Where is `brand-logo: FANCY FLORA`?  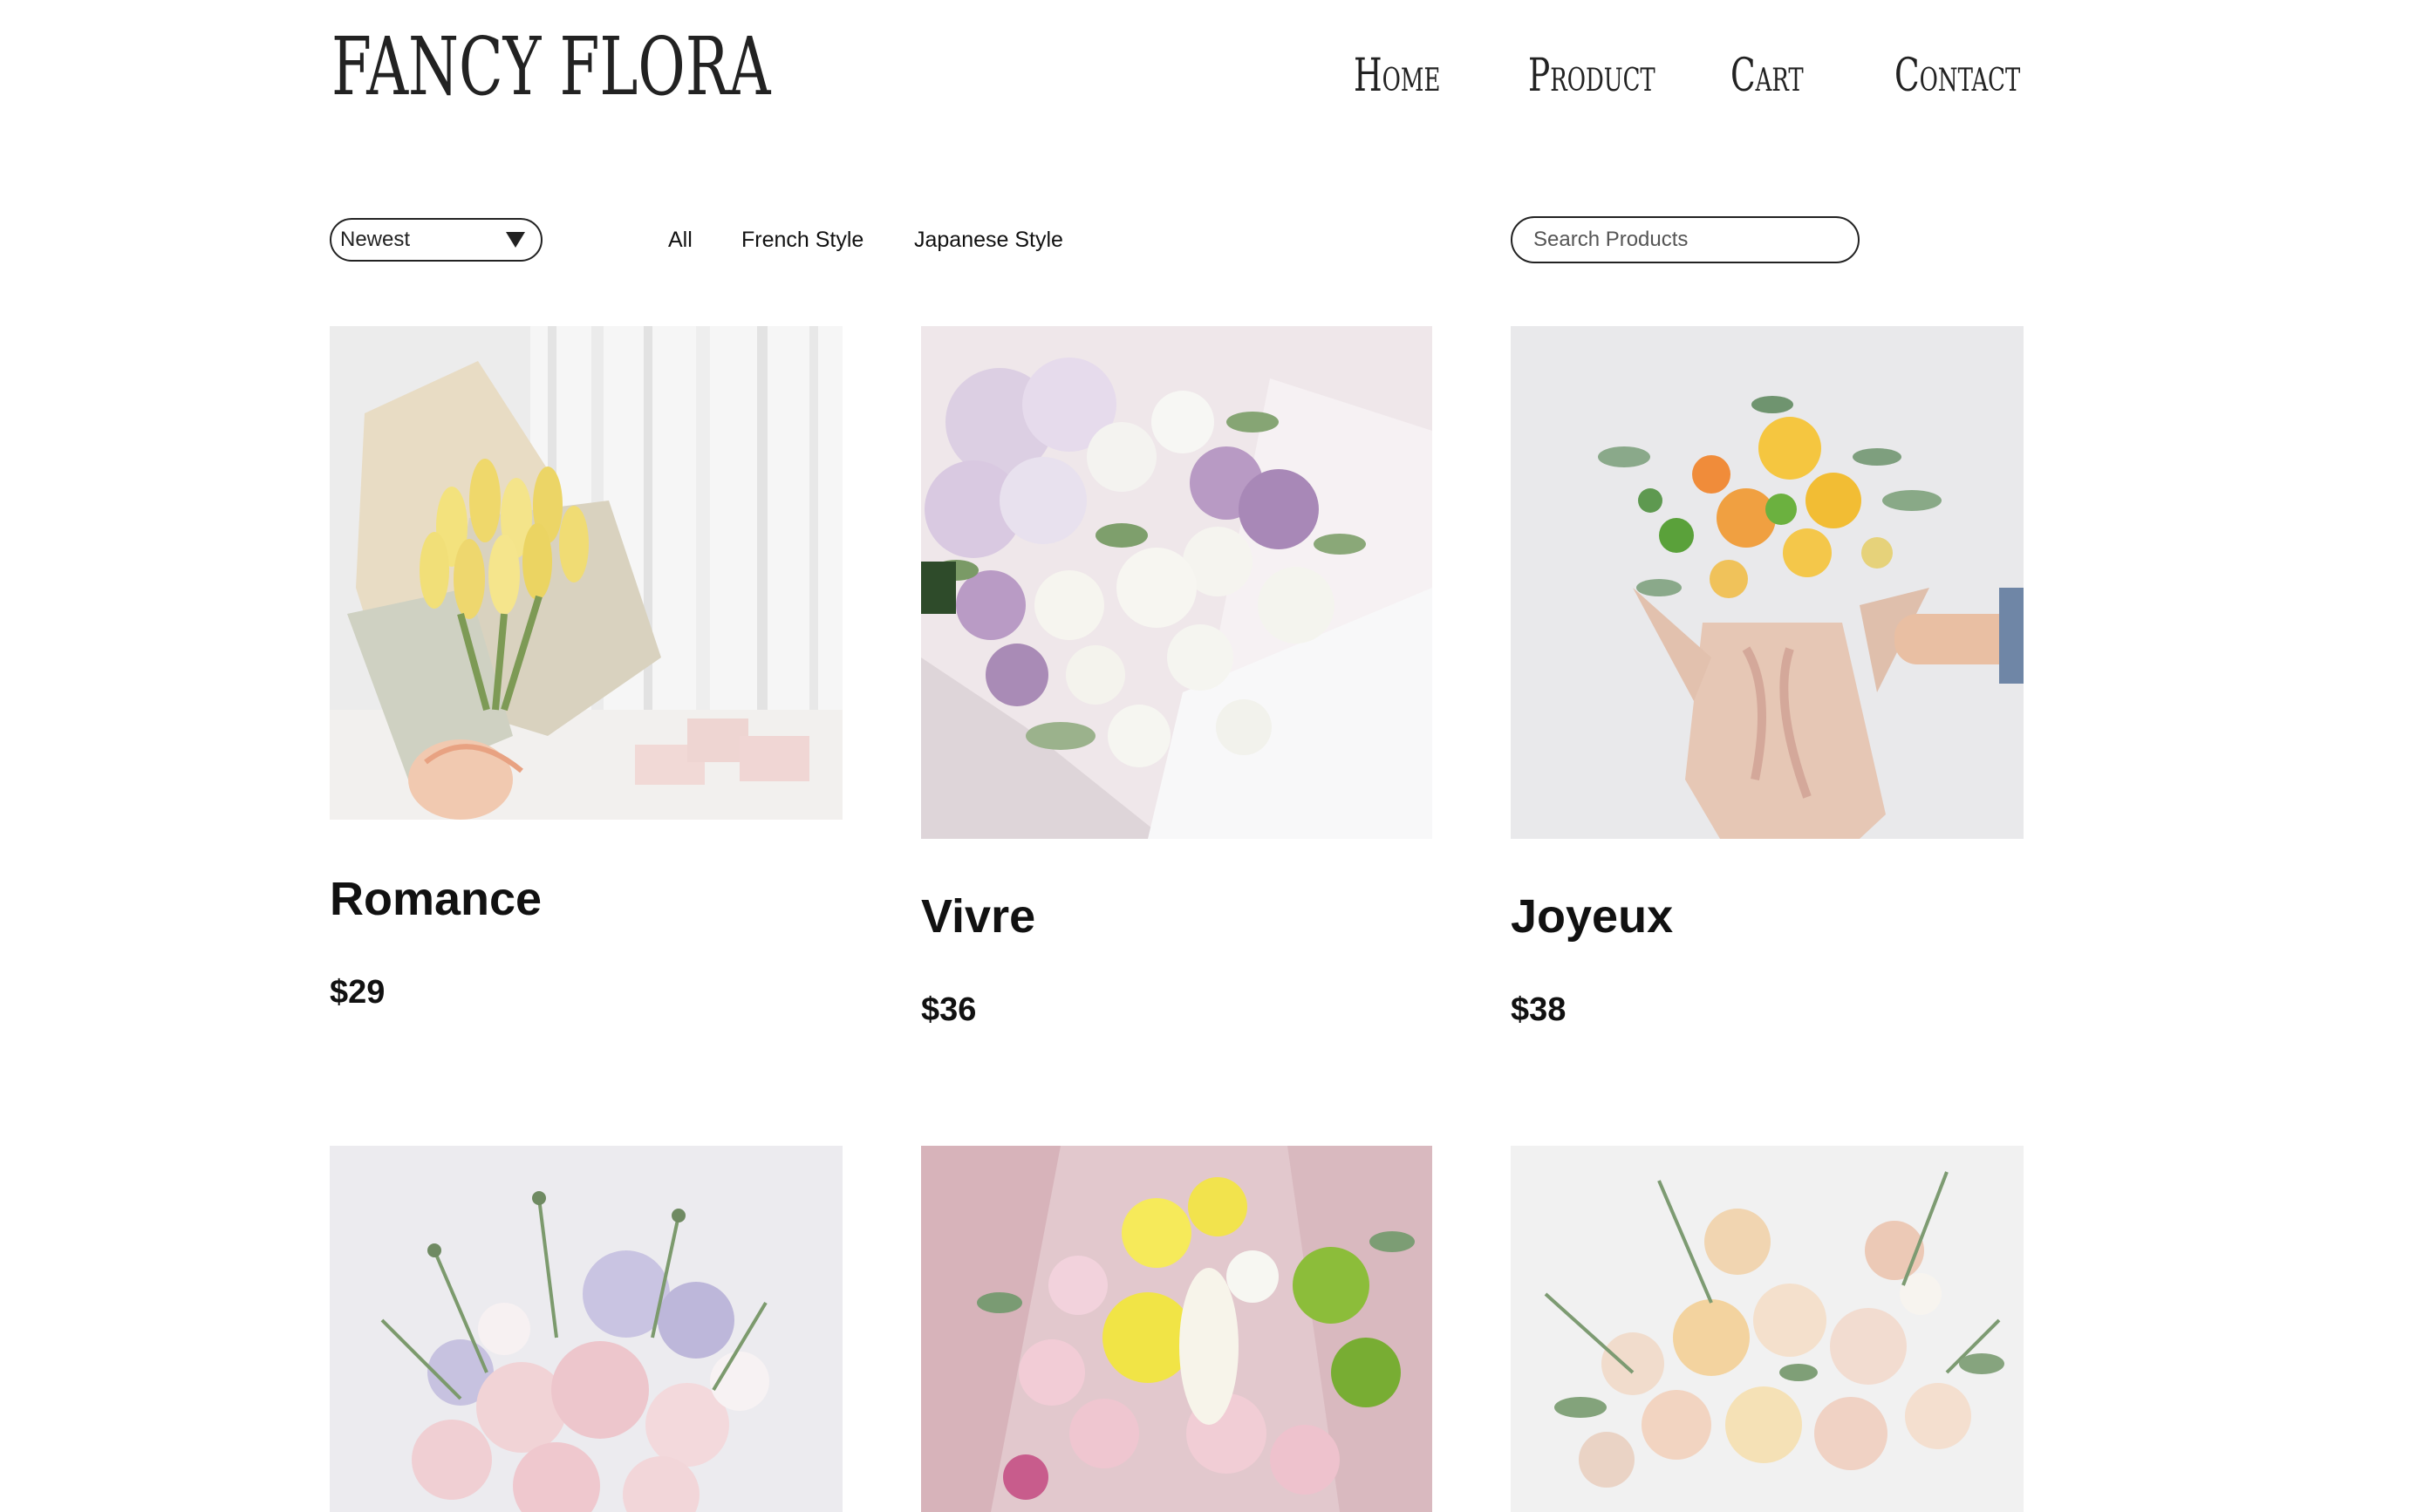 brand-logo: FANCY FLORA is located at coordinates (551, 67).